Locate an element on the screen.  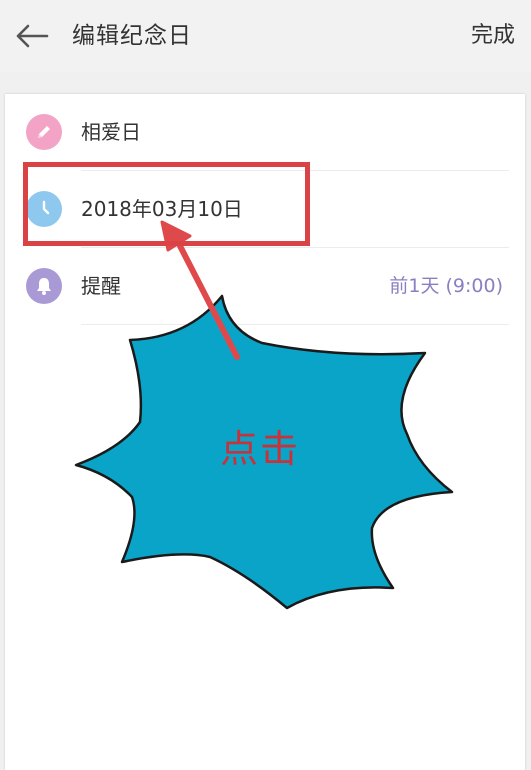
top-bar: 编辑纪念日 完成 is located at coordinates (265, 36).